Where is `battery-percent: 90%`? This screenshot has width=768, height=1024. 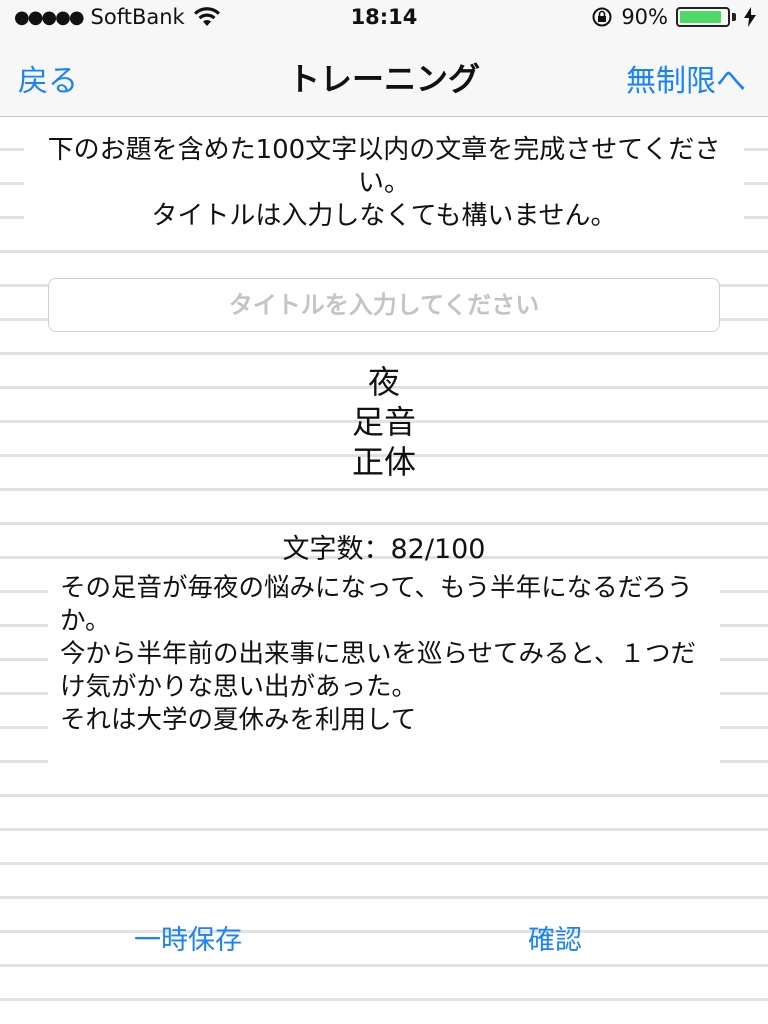
battery-percent: 90% is located at coordinates (644, 17).